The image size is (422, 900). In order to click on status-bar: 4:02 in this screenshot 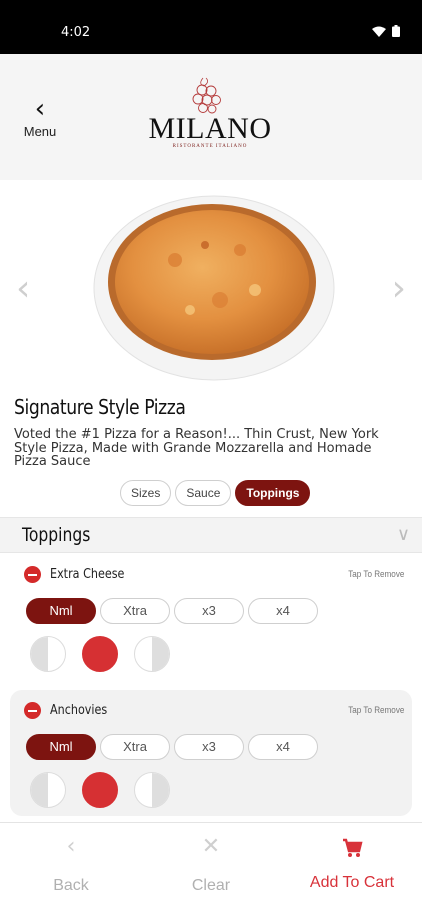, I will do `click(211, 27)`.